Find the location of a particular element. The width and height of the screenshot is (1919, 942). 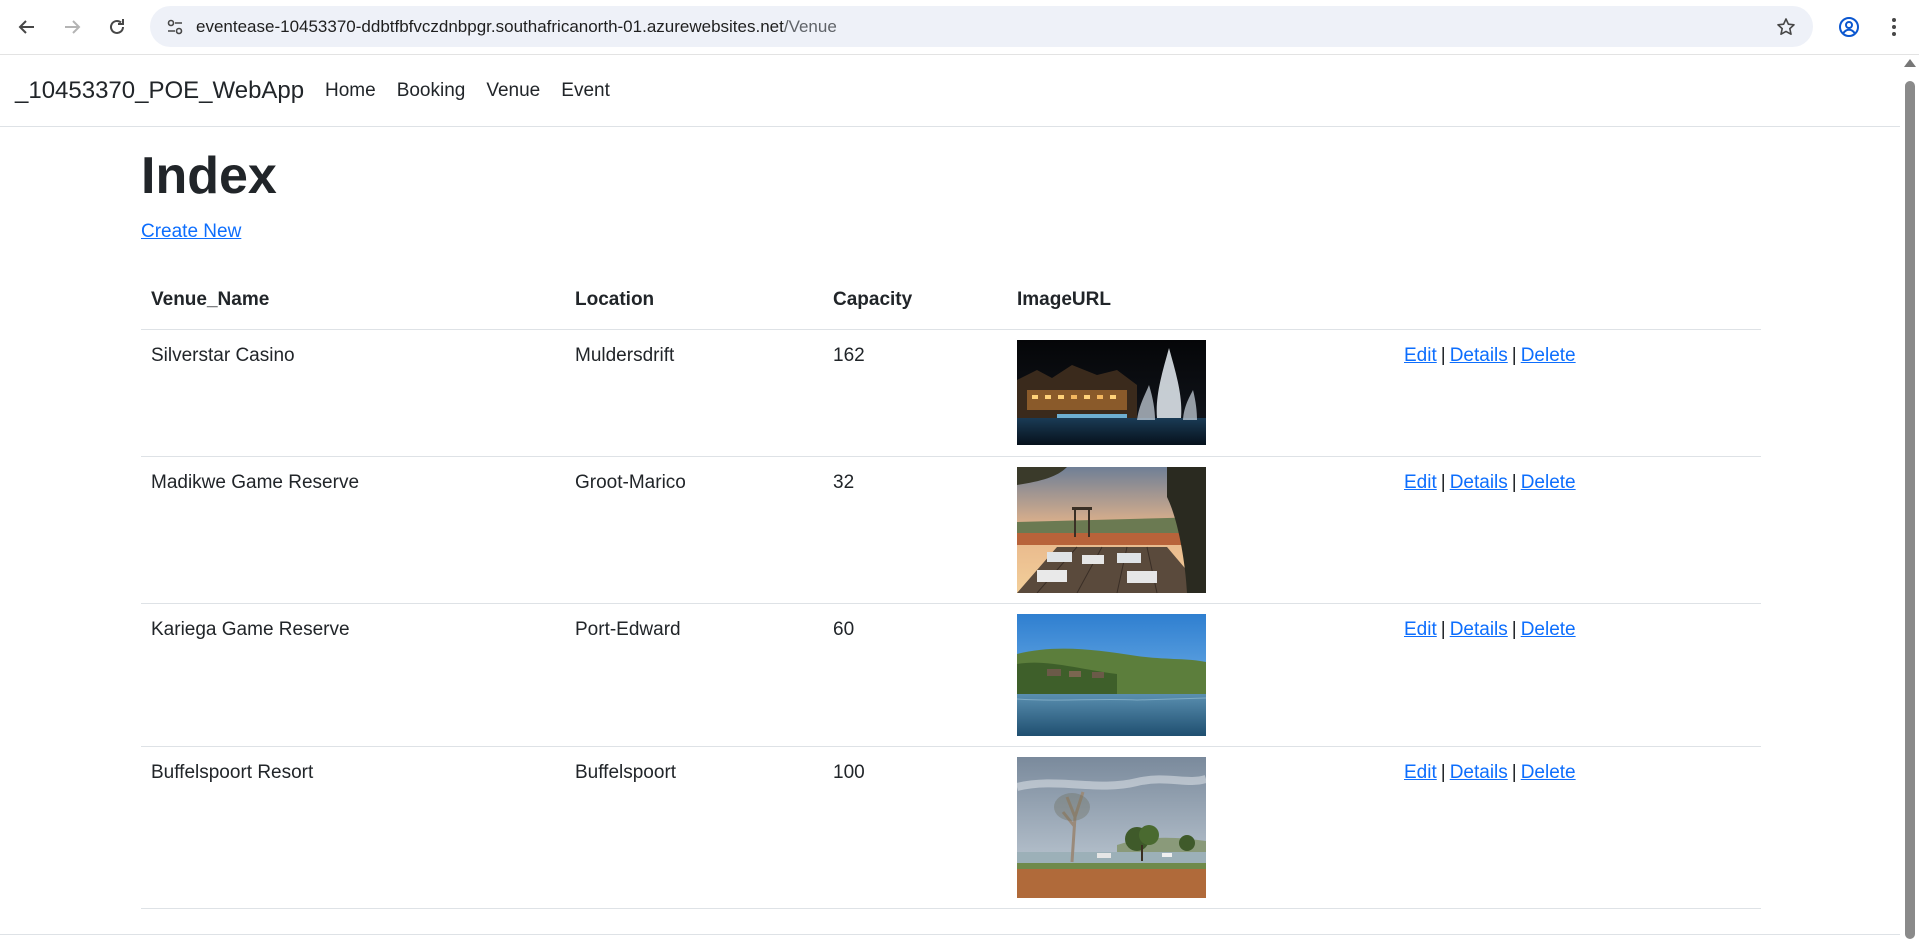

nav-link-event: Event is located at coordinates (585, 90).